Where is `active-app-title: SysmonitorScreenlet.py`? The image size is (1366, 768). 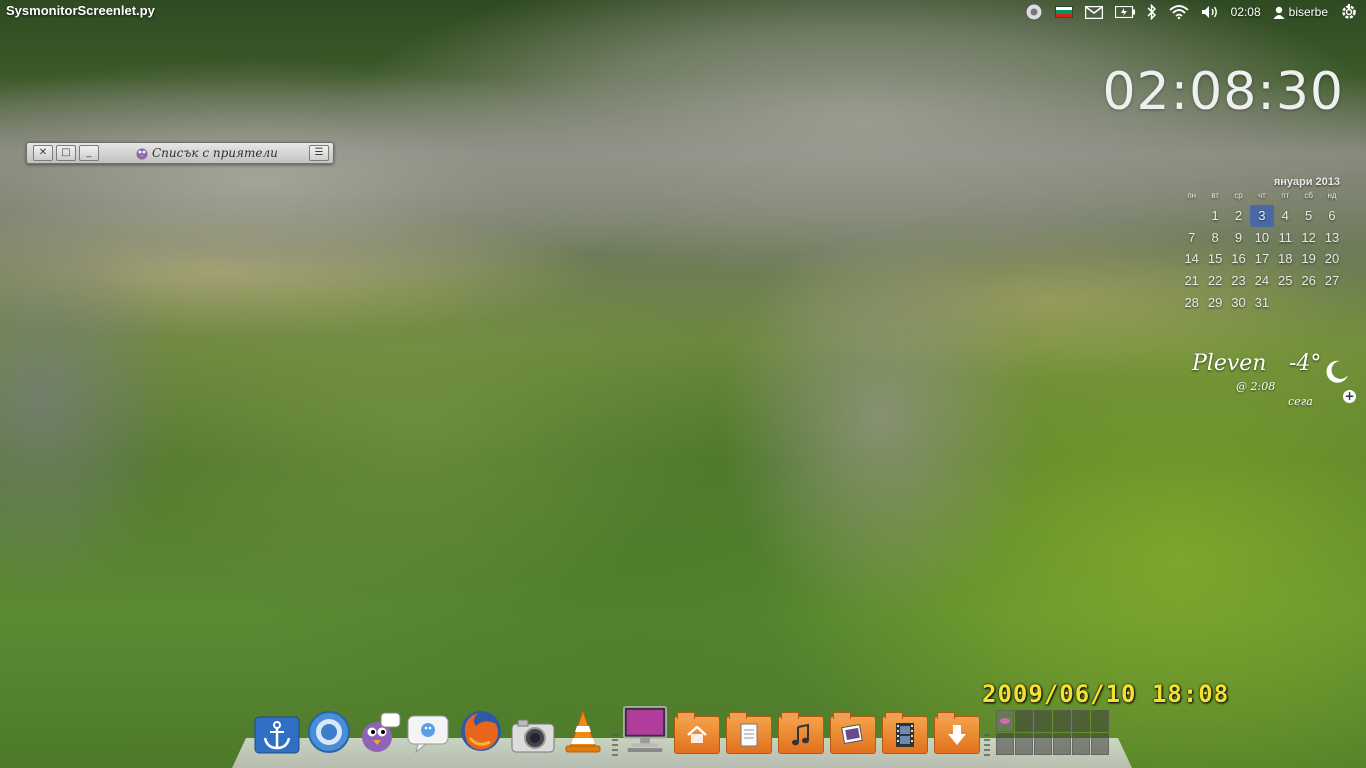 active-app-title: SysmonitorScreenlet.py is located at coordinates (80, 10).